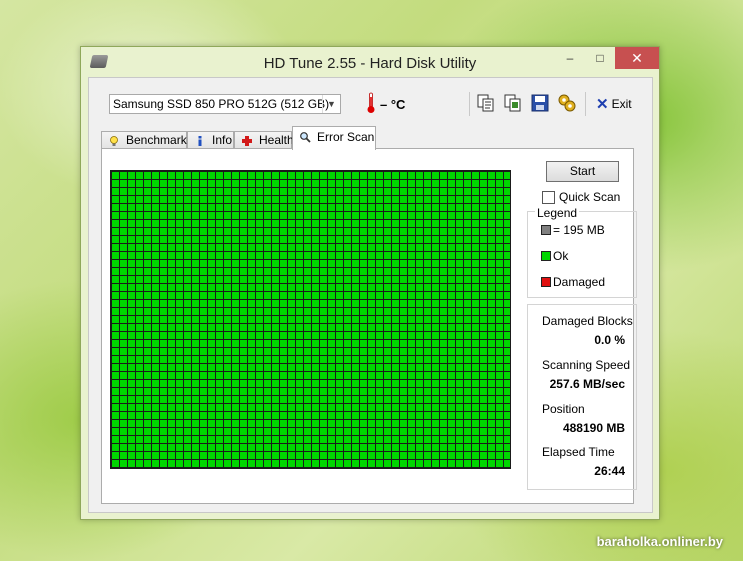  What do you see at coordinates (486, 103) in the screenshot?
I see `copy-text-icon` at bounding box center [486, 103].